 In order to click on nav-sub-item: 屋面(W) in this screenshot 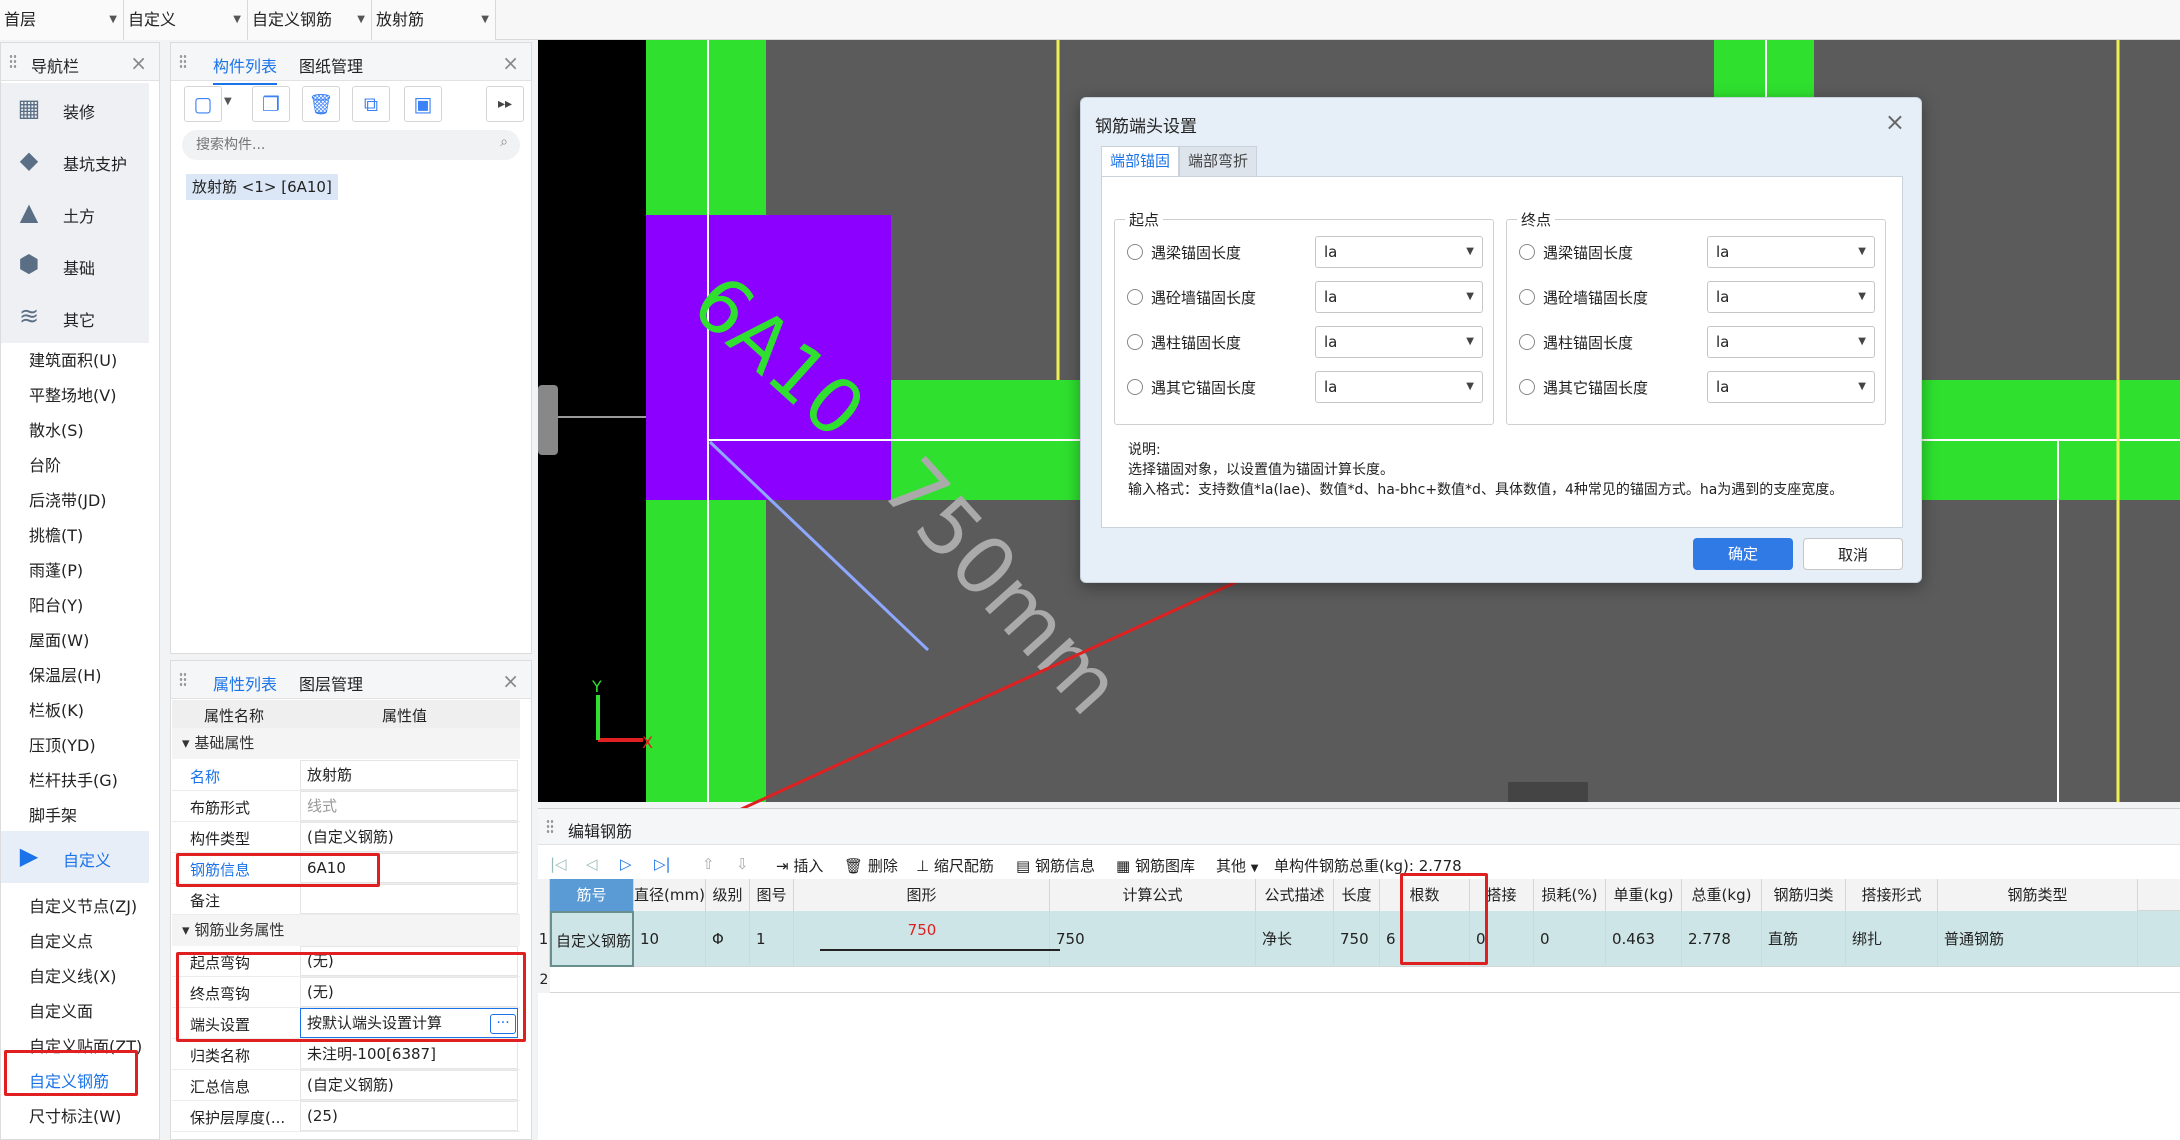, I will do `click(59, 639)`.